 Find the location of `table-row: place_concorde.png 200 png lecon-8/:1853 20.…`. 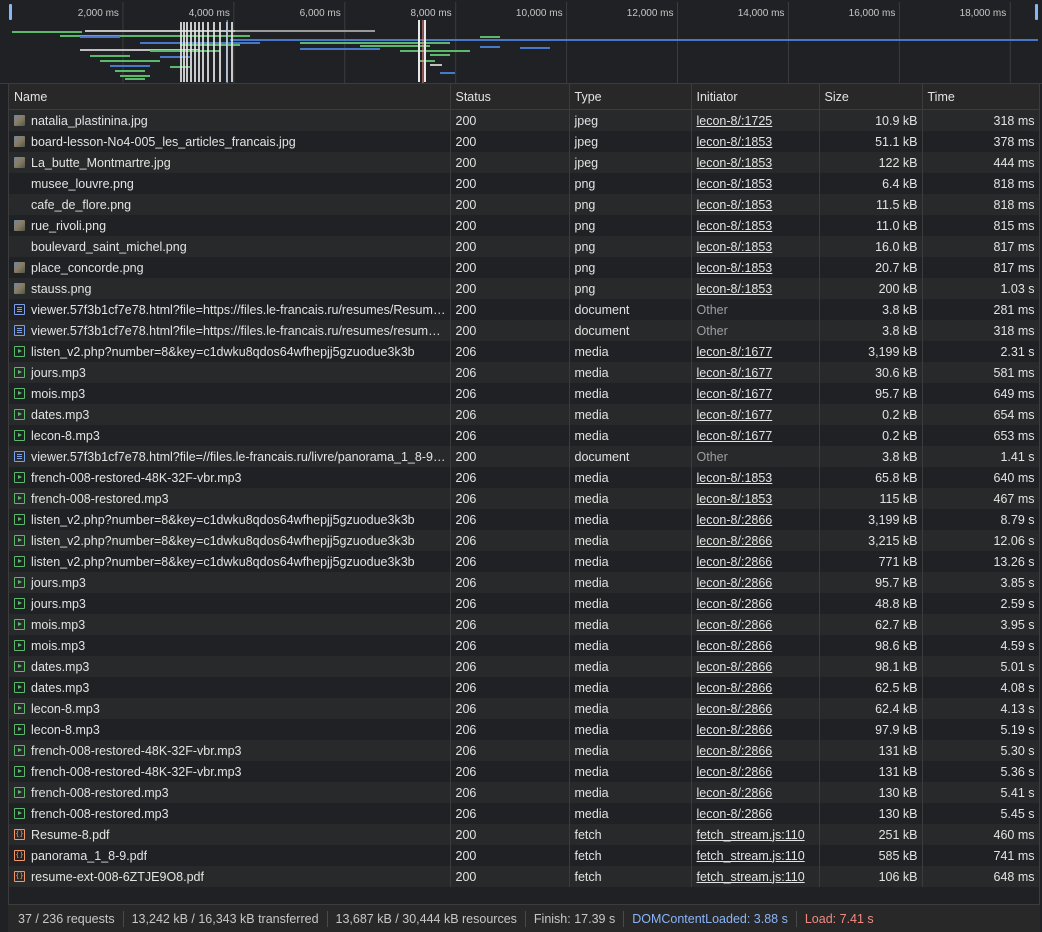

table-row: place_concorde.png 200 png lecon-8/:1853 20.… is located at coordinates (524, 267).